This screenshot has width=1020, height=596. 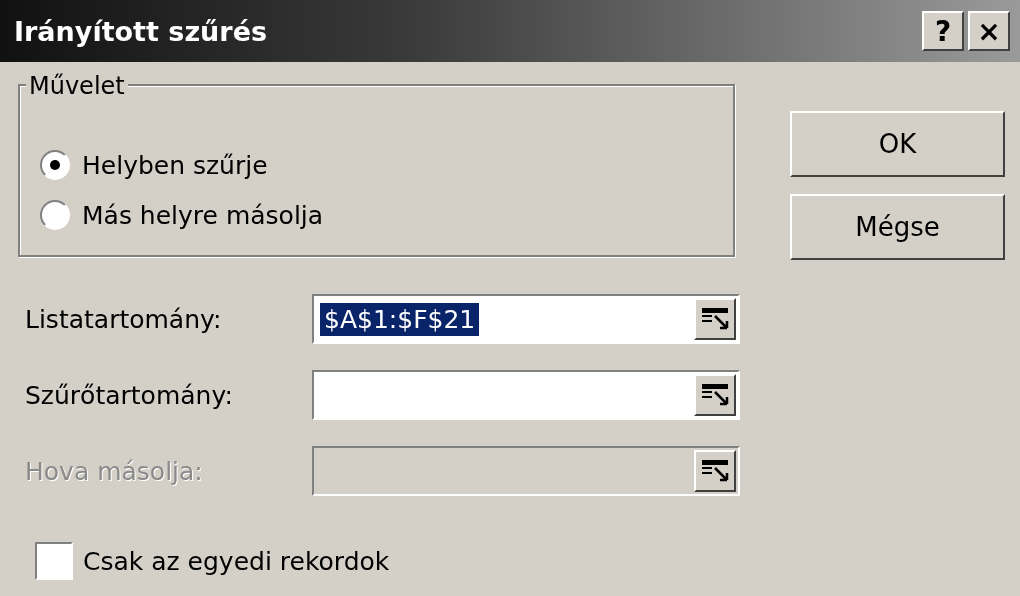 What do you see at coordinates (897, 227) in the screenshot?
I see `dialog-button: Mégse` at bounding box center [897, 227].